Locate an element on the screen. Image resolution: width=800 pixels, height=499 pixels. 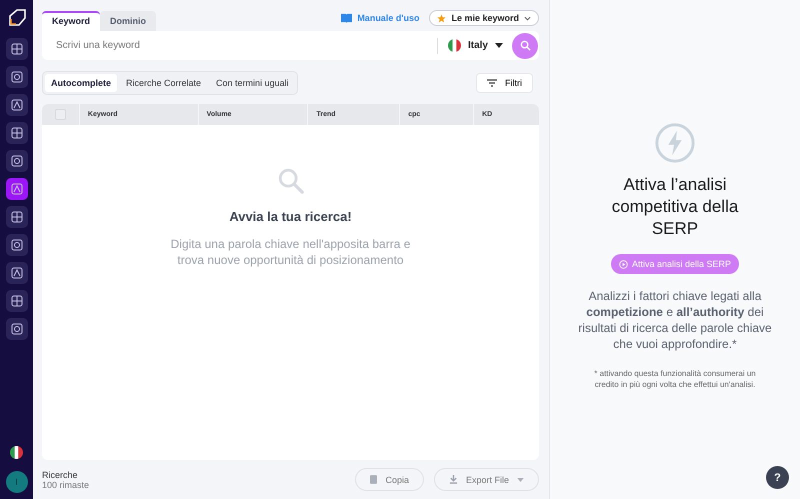
my-keywords-button: Le mie keyword is located at coordinates (484, 18).